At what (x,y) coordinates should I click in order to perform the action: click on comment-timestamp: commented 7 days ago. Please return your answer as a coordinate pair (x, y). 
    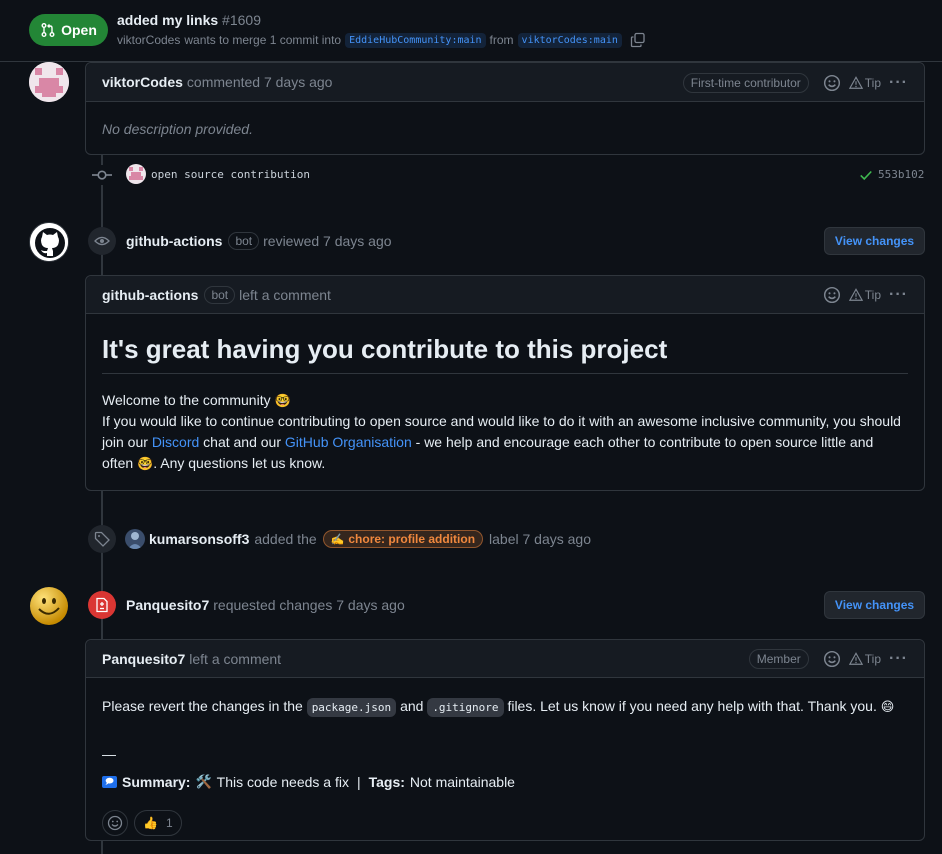
    Looking at the image, I should click on (260, 82).